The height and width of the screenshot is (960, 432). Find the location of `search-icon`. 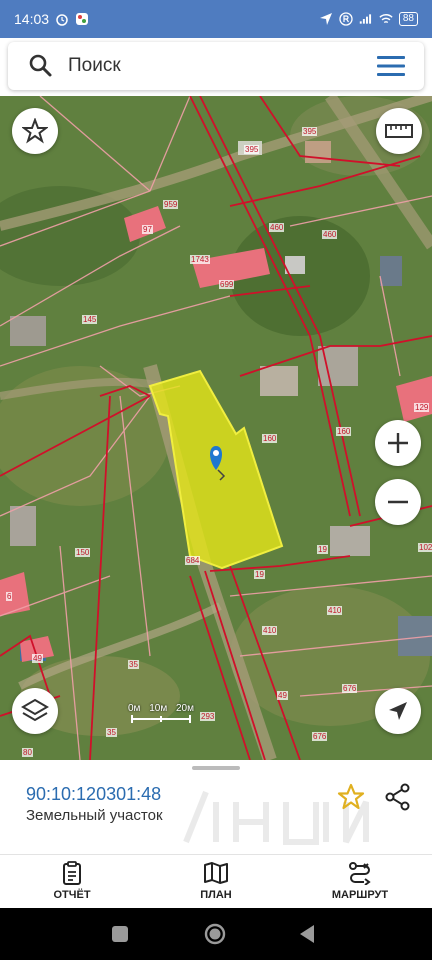

search-icon is located at coordinates (41, 66).